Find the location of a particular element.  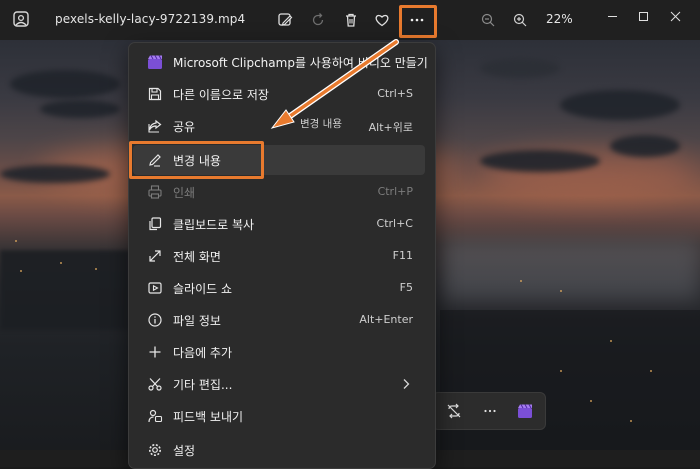

edit-image-button is located at coordinates (285, 20).